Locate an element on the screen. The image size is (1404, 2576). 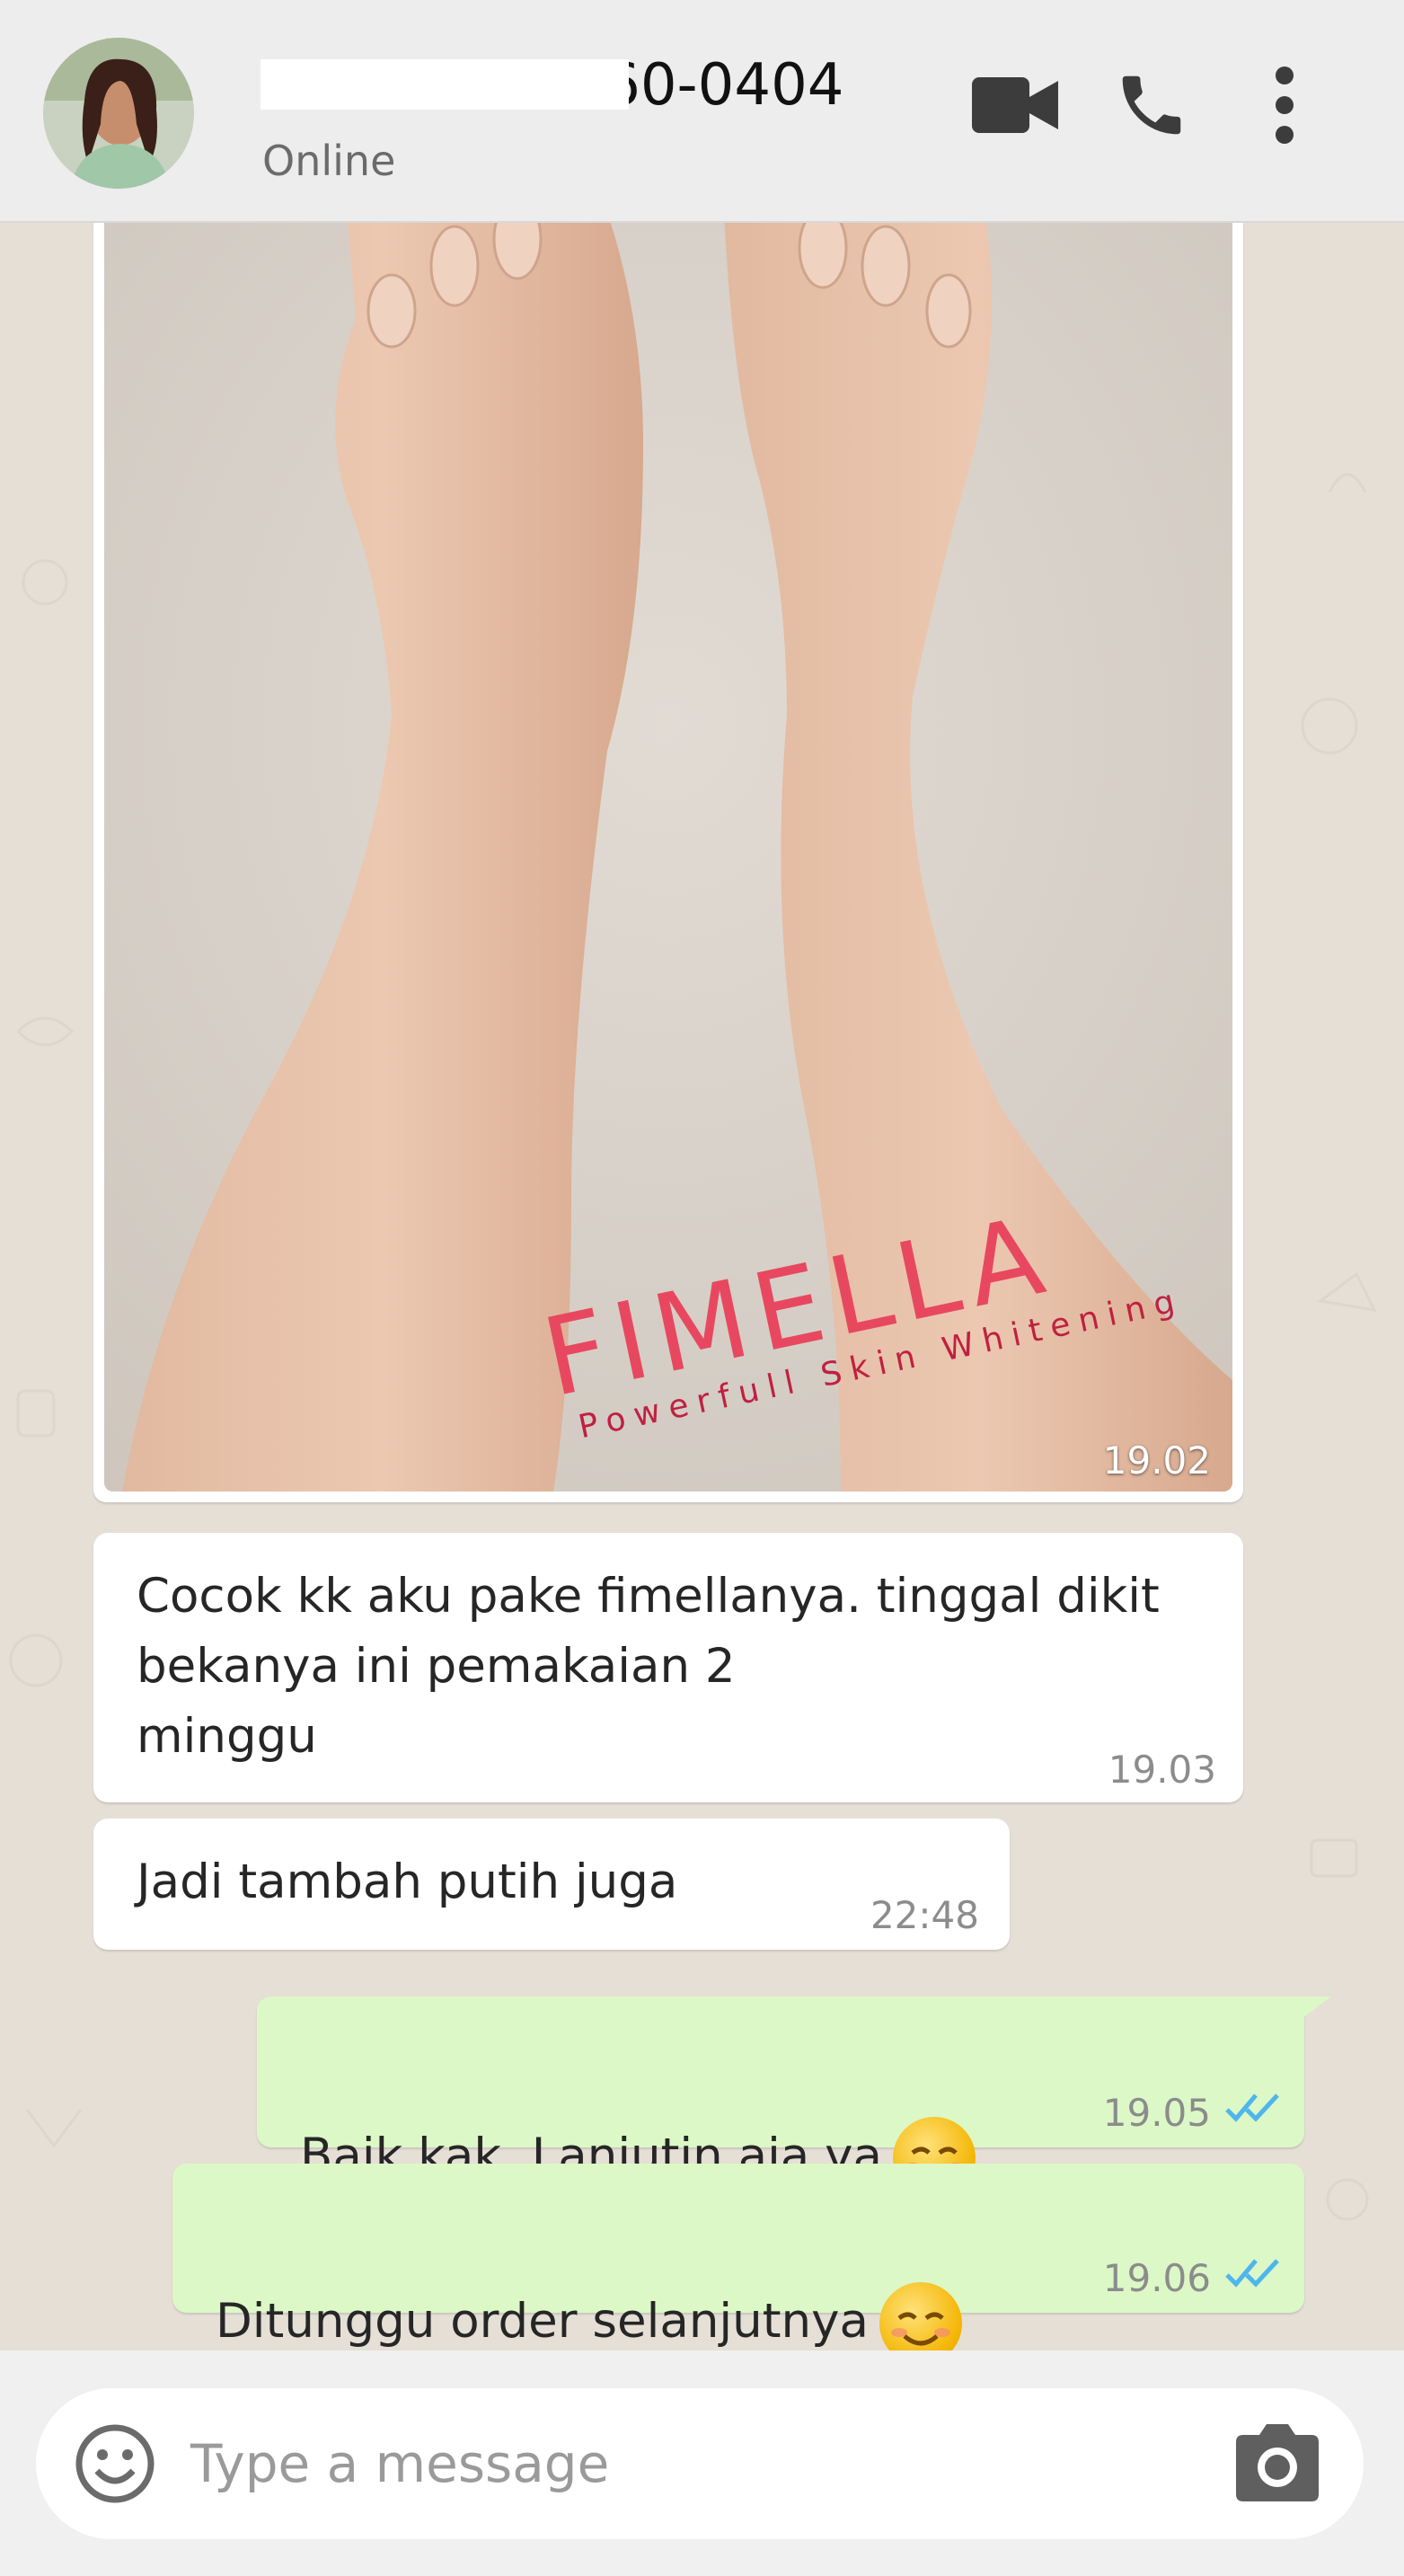
message-text-content: Ditunggu order selanjutnya is located at coordinates (542, 2321).